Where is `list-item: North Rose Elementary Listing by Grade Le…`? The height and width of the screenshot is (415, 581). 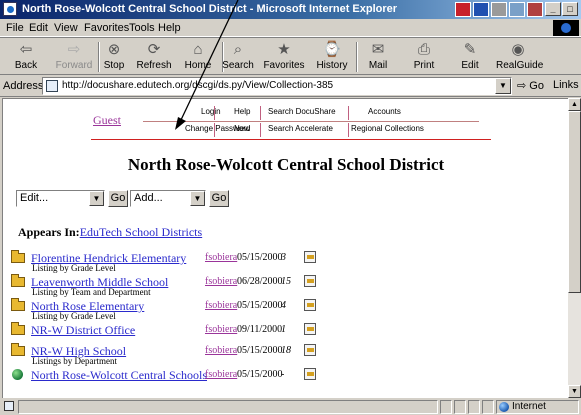
list-item: North Rose Elementary Listing by Grade Le… is located at coordinates (286, 309).